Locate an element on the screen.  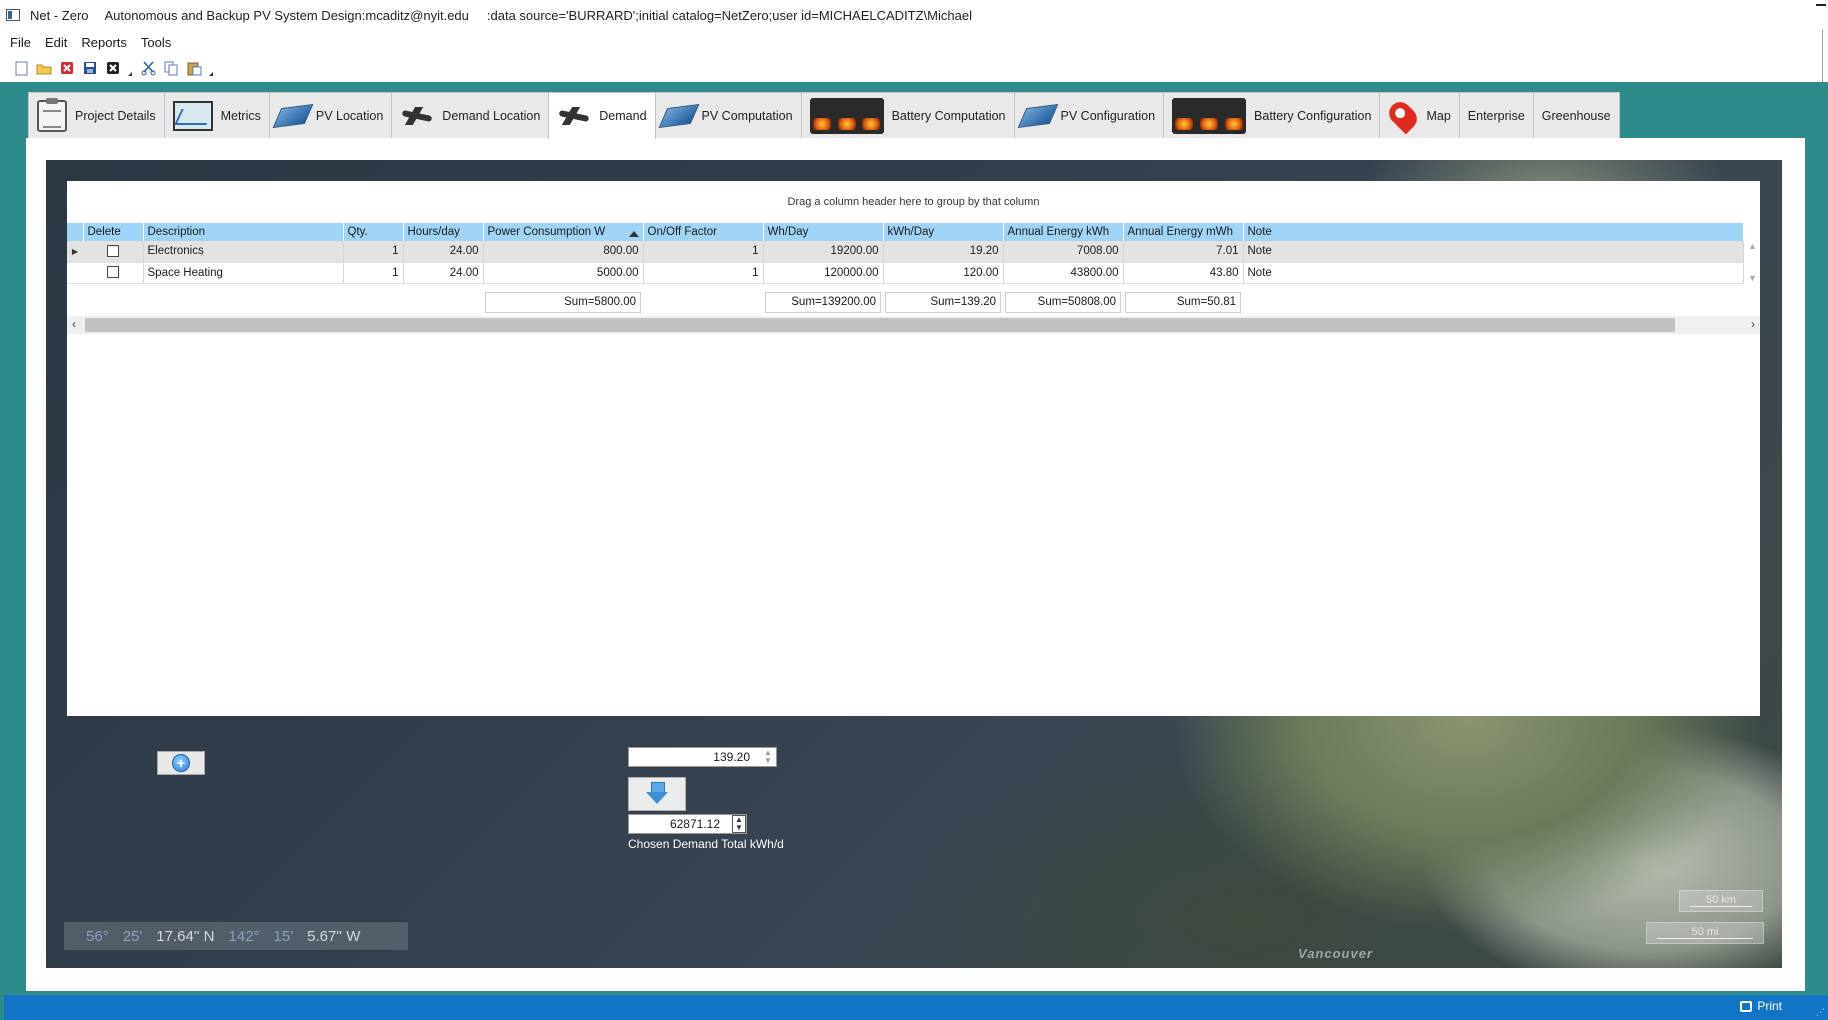
print-button: Print is located at coordinates (1761, 1006).